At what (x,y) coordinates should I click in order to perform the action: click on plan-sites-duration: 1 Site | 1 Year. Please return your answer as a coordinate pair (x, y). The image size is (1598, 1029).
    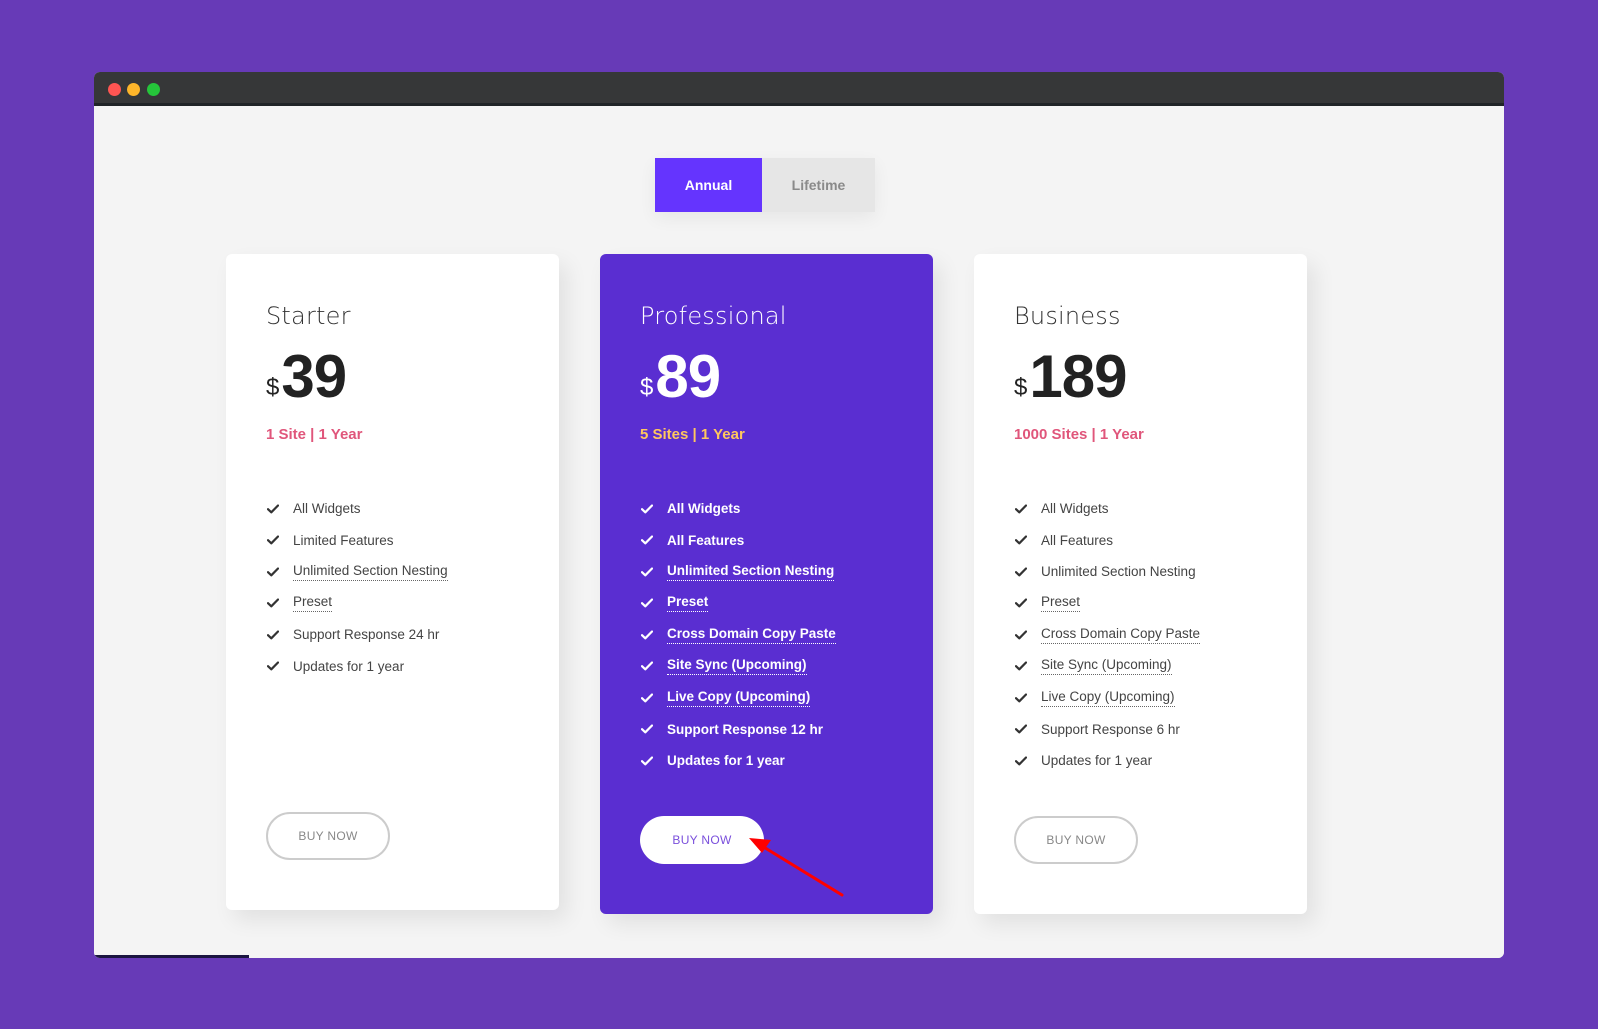
    Looking at the image, I should click on (314, 434).